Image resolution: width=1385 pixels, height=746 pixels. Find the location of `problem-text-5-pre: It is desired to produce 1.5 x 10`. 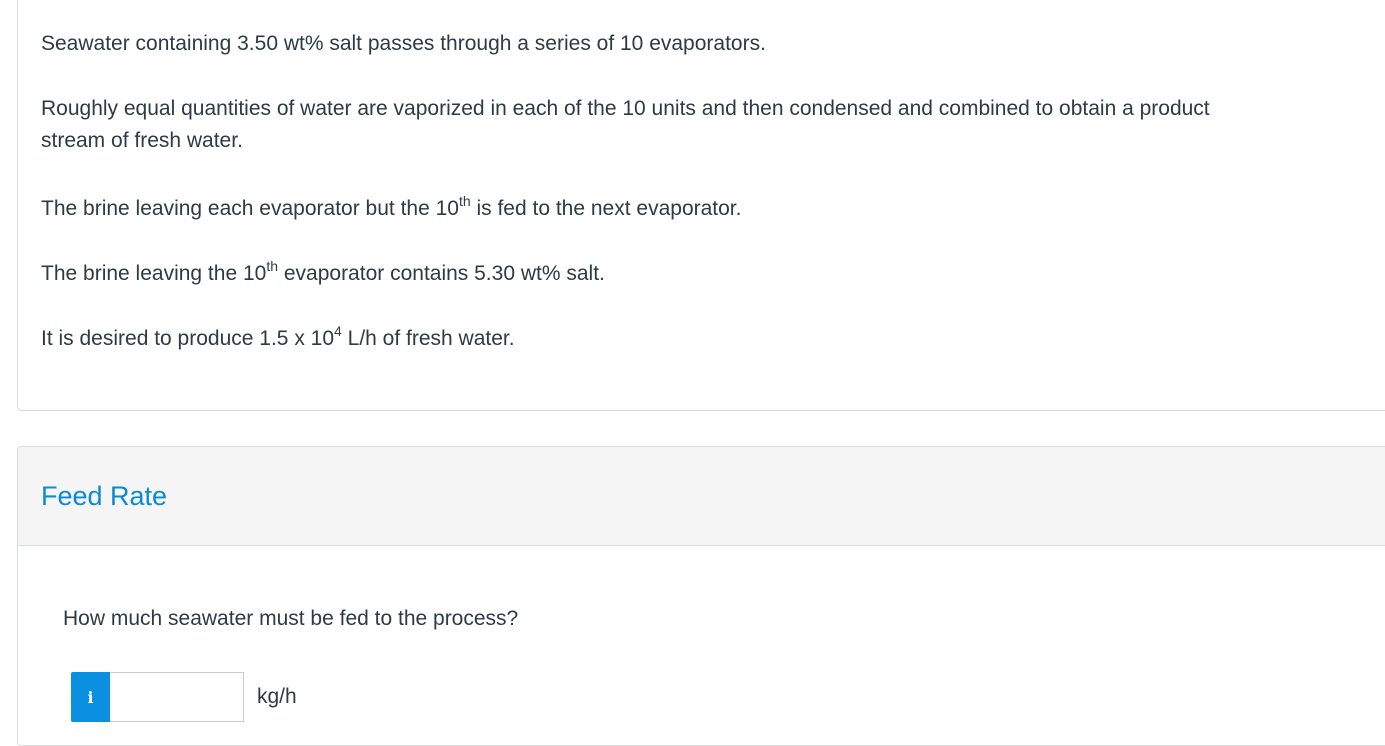

problem-text-5-pre: It is desired to produce 1.5 x 10 is located at coordinates (188, 338).